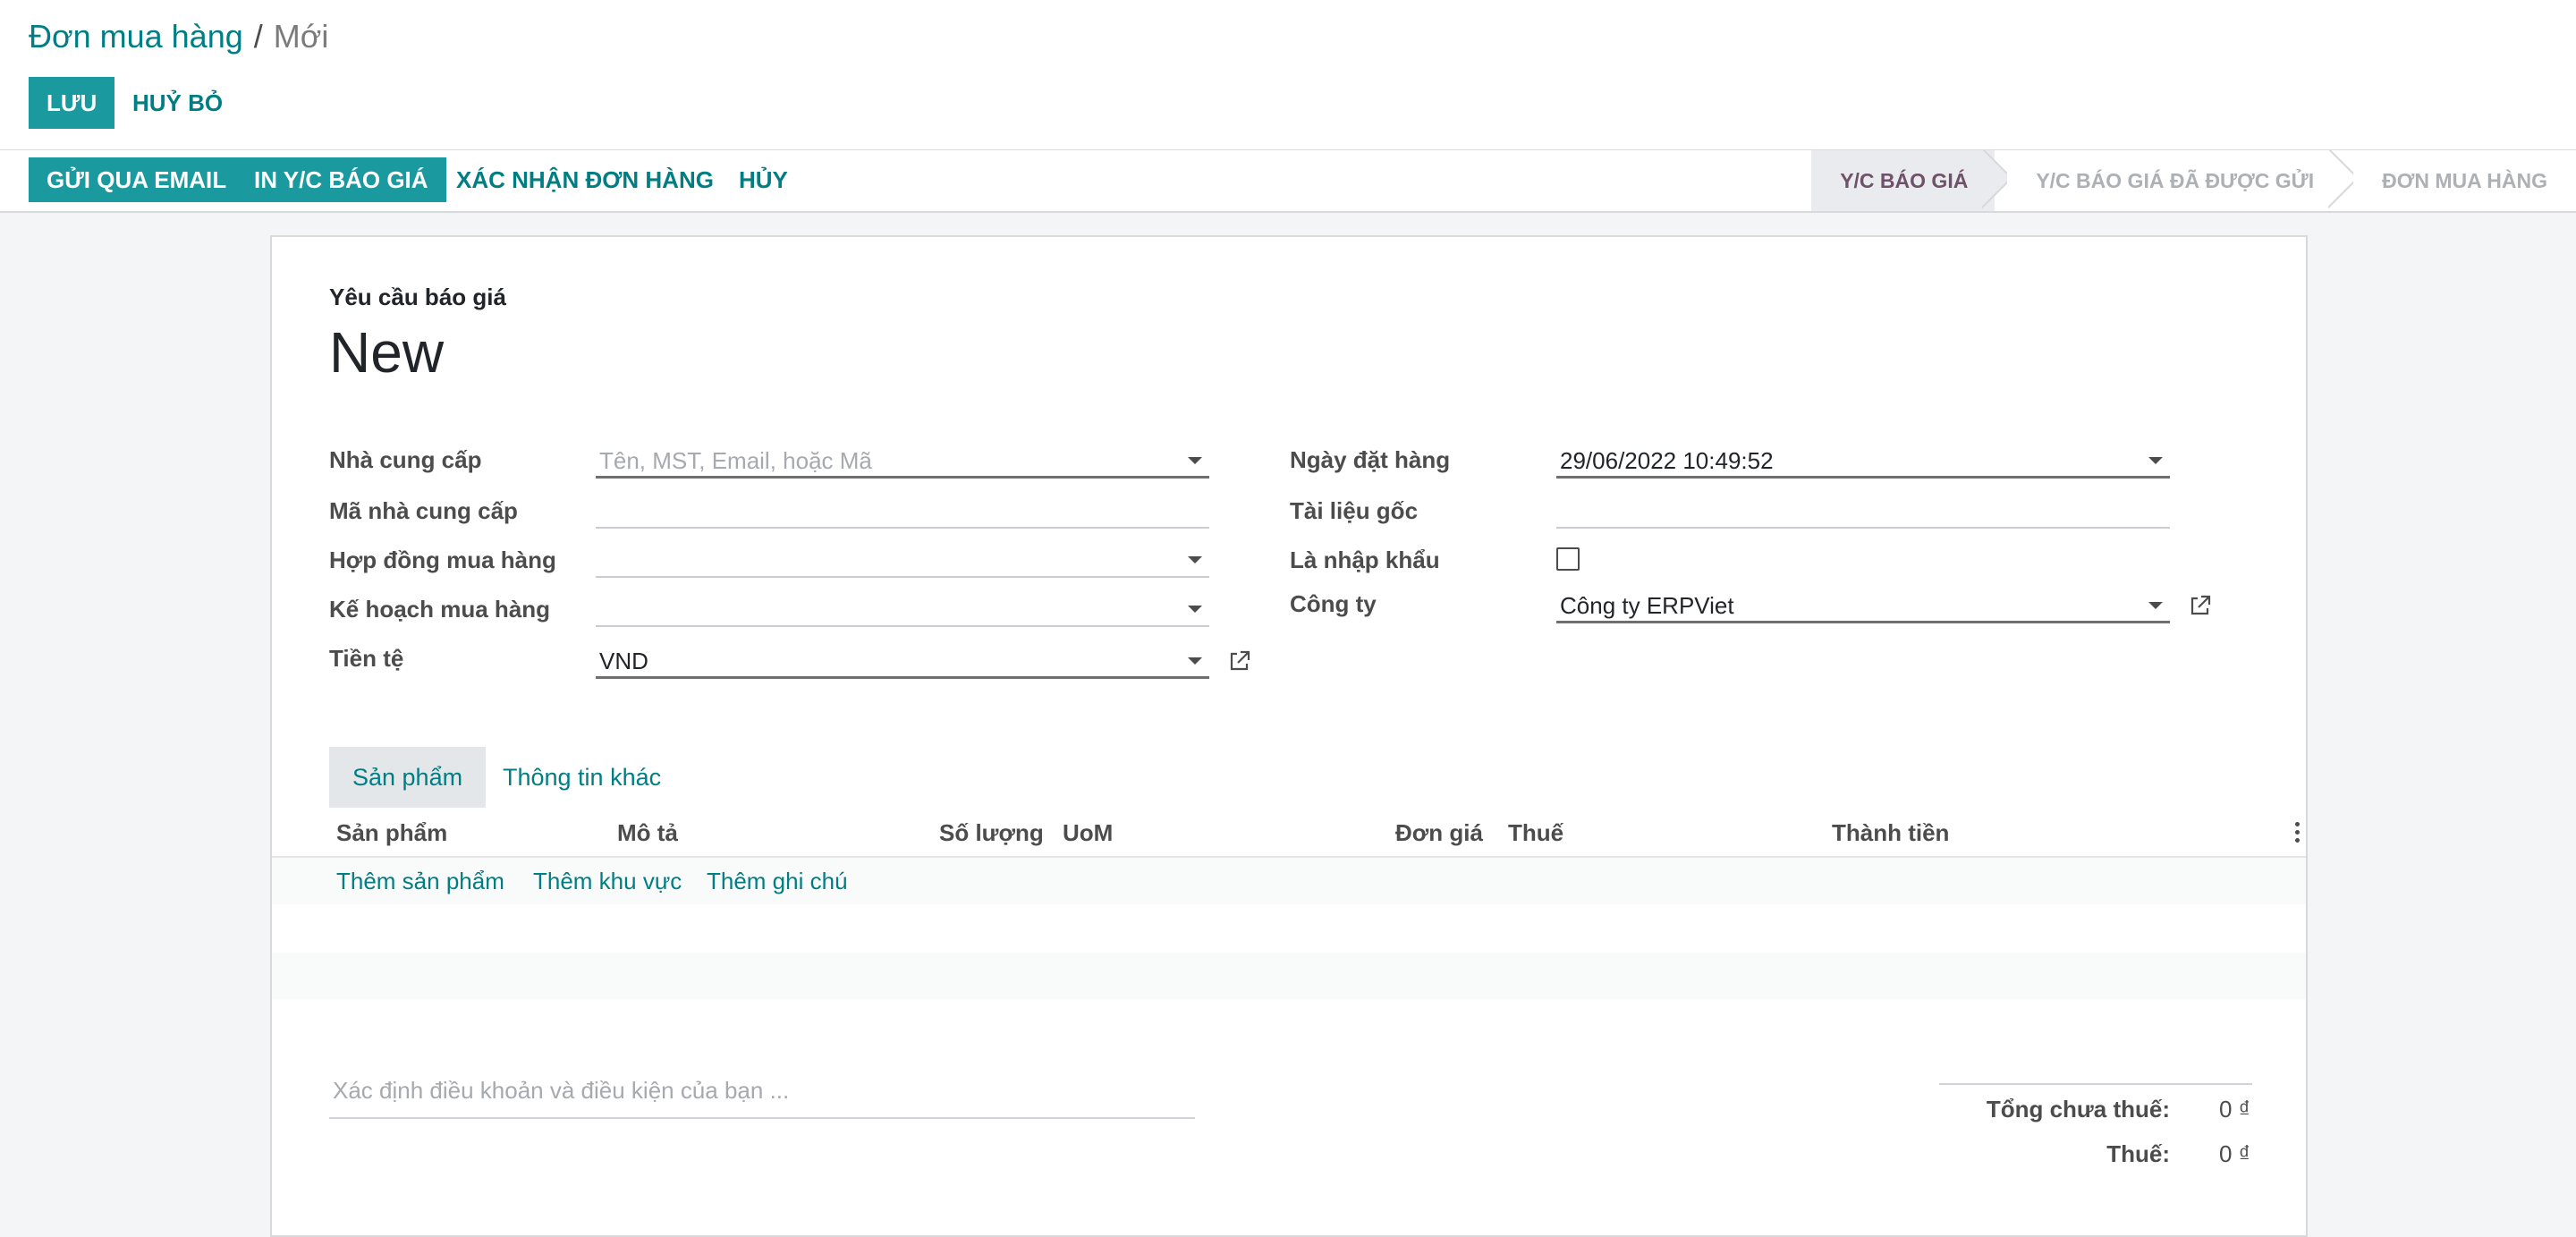 This screenshot has height=1237, width=2576. What do you see at coordinates (136, 36) in the screenshot?
I see `breadcrumb-parent-link: Đơn mua hàng` at bounding box center [136, 36].